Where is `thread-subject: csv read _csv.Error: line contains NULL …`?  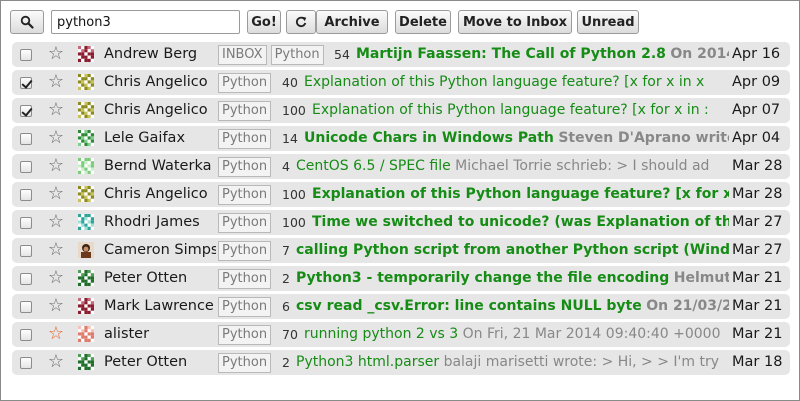 thread-subject: csv read _csv.Error: line contains NULL … is located at coordinates (512, 306).